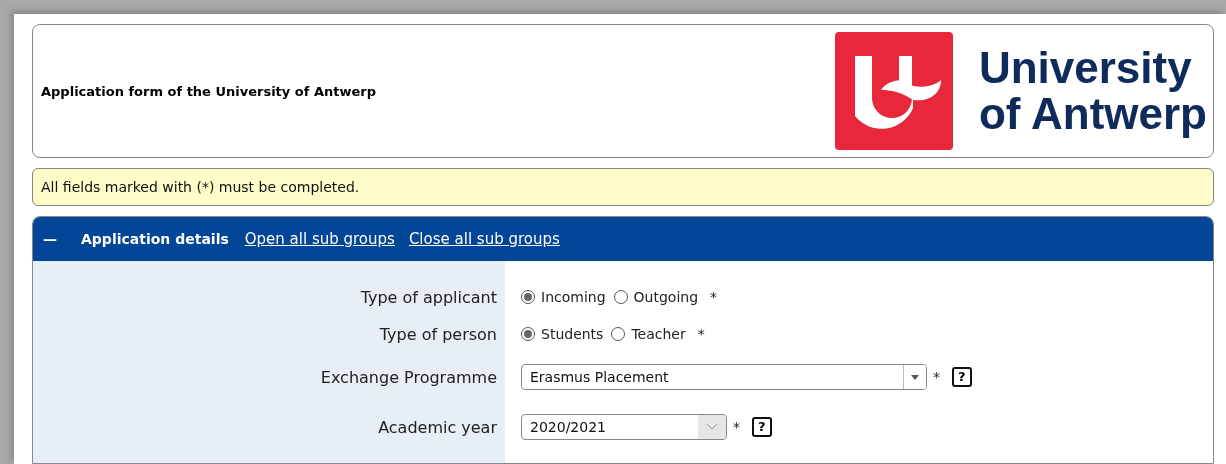 The image size is (1226, 464). What do you see at coordinates (624, 427) in the screenshot?
I see `select-field: 2020/2021` at bounding box center [624, 427].